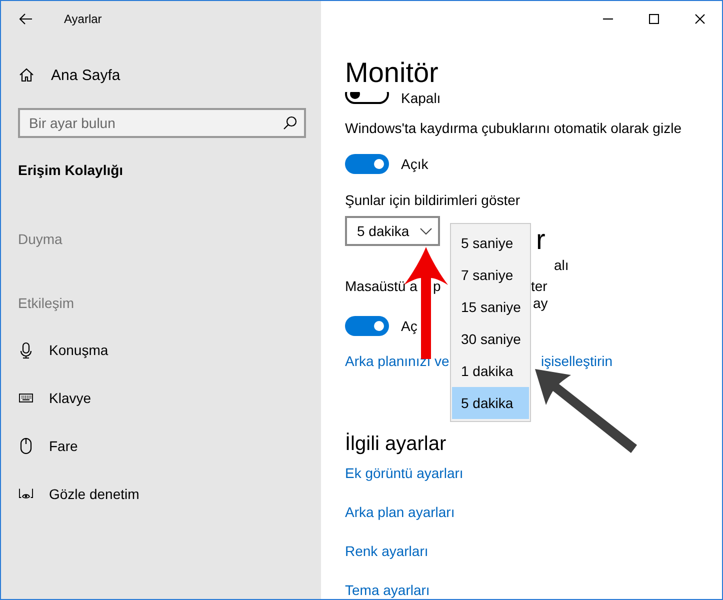 The height and width of the screenshot is (600, 723). Describe the element at coordinates (433, 200) in the screenshot. I see `setting-label: Şunlar için bildirimleri göster` at that location.